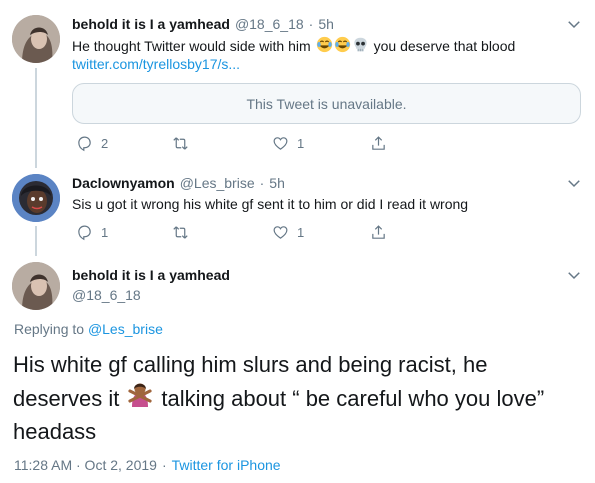 This screenshot has height=483, width=595. I want to click on replying-handle: @Les_brise, so click(125, 329).